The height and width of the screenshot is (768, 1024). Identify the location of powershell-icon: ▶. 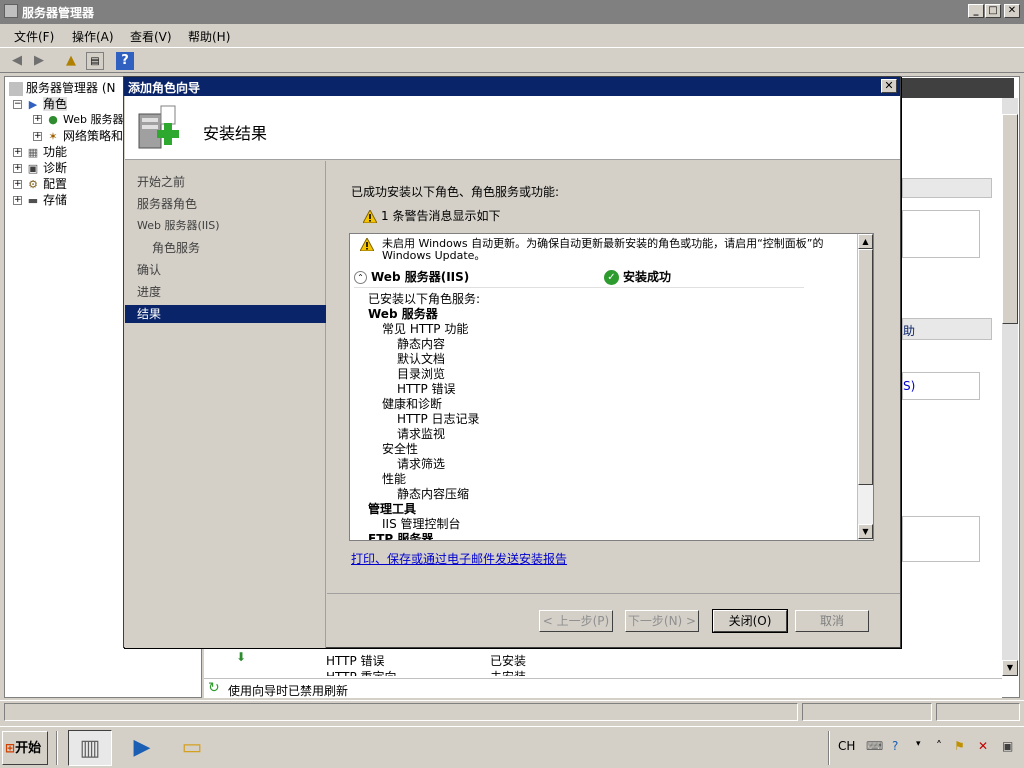
(142, 748).